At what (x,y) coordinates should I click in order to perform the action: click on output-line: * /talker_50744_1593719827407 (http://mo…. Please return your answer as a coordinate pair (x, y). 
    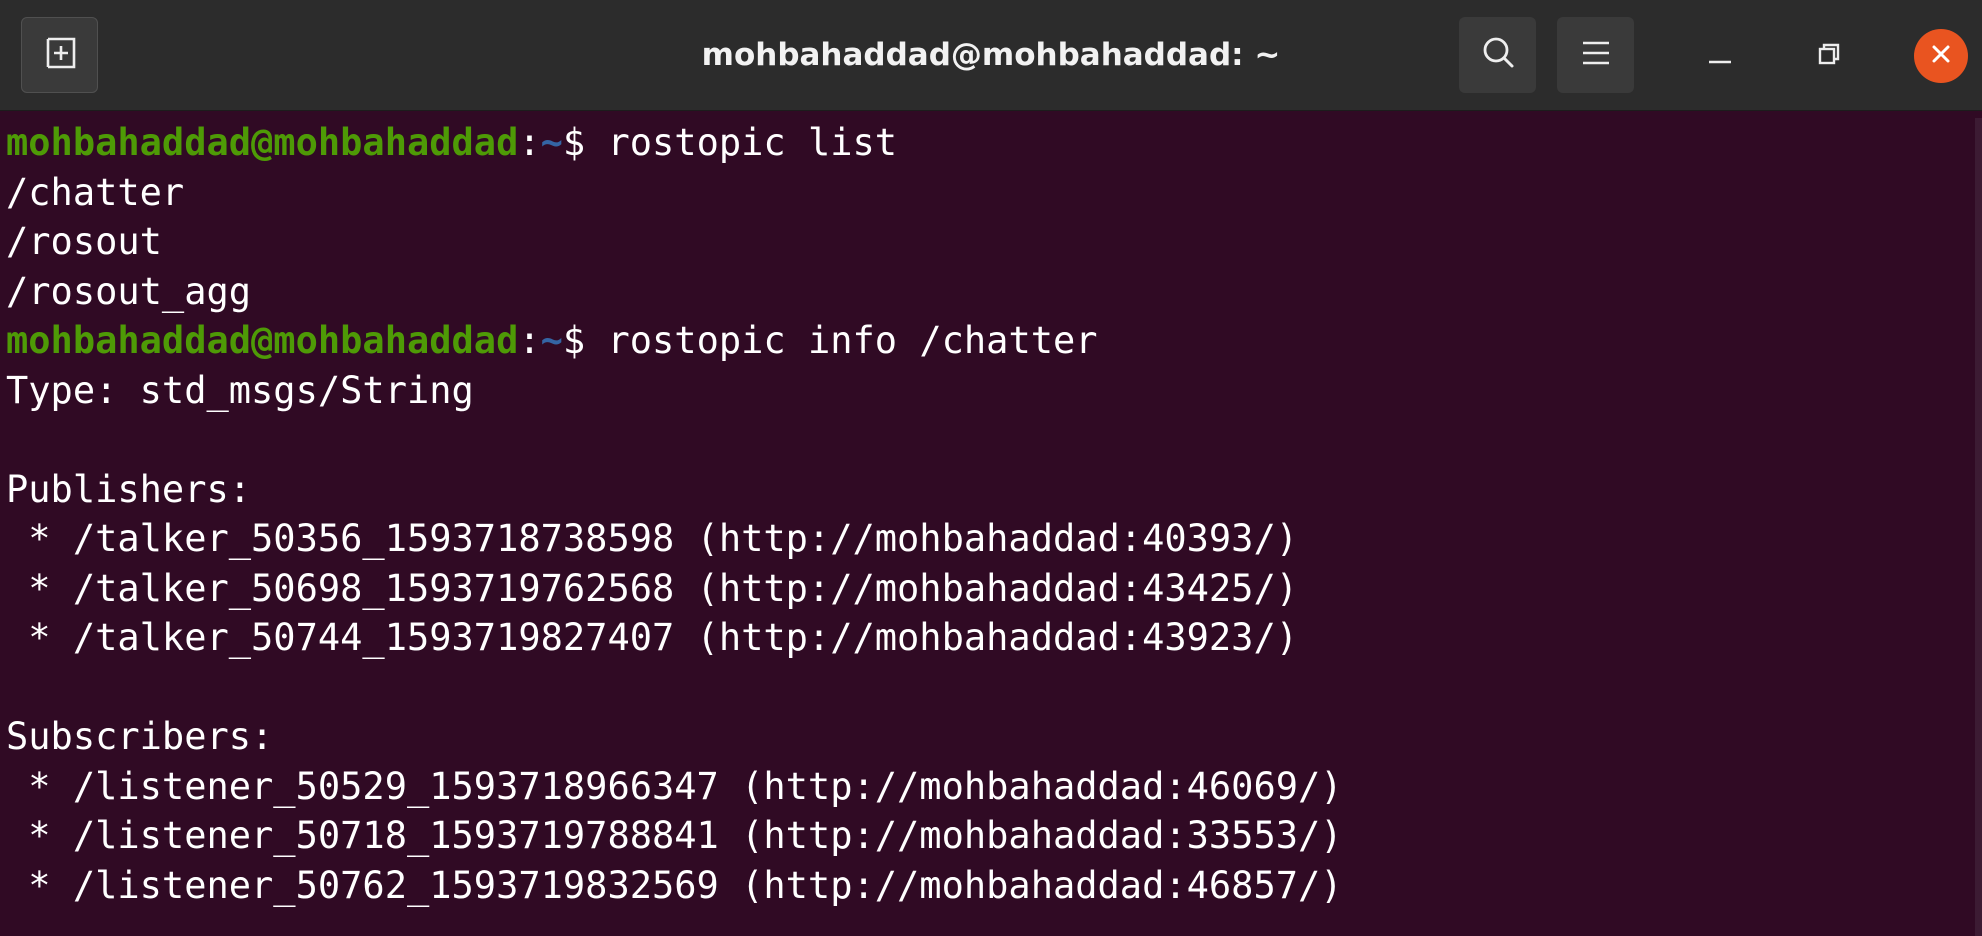
    Looking at the image, I should click on (652, 637).